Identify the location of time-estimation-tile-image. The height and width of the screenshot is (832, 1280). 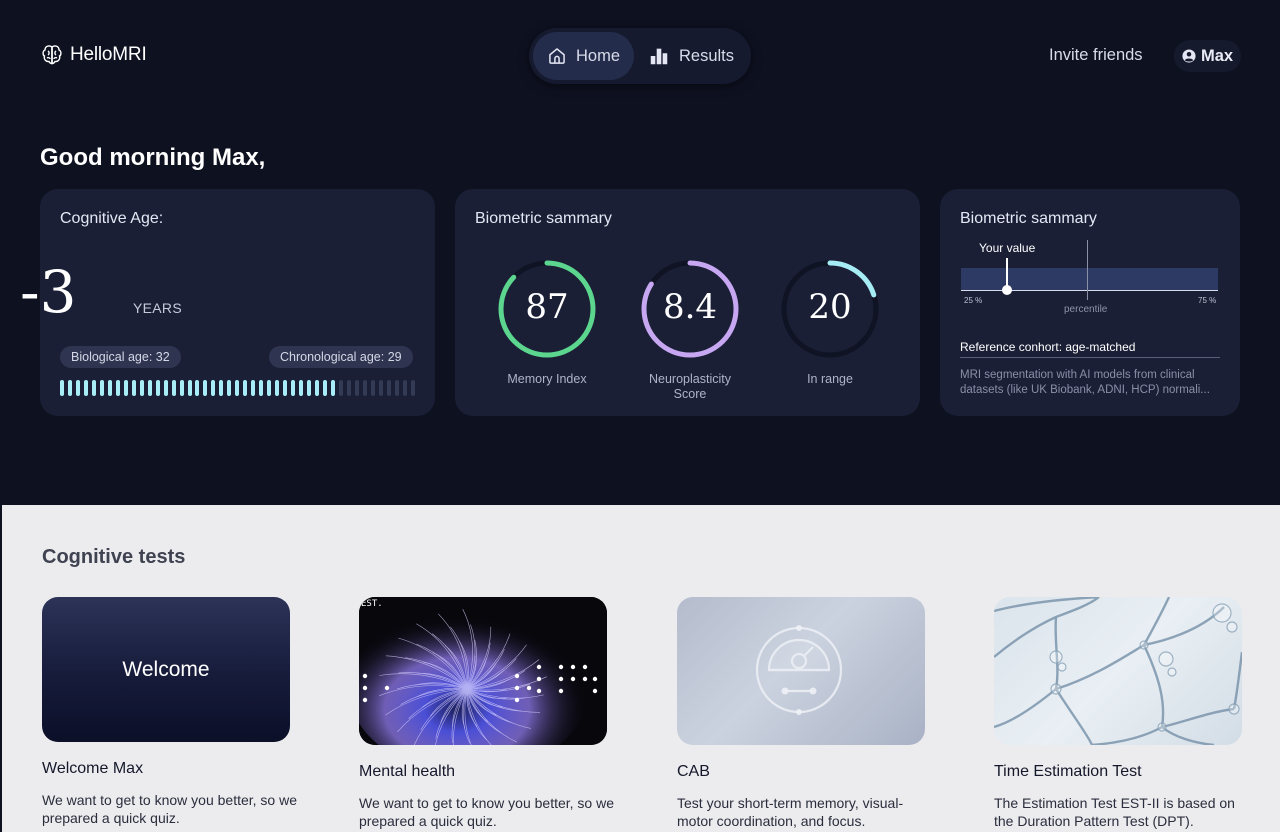
(1118, 671).